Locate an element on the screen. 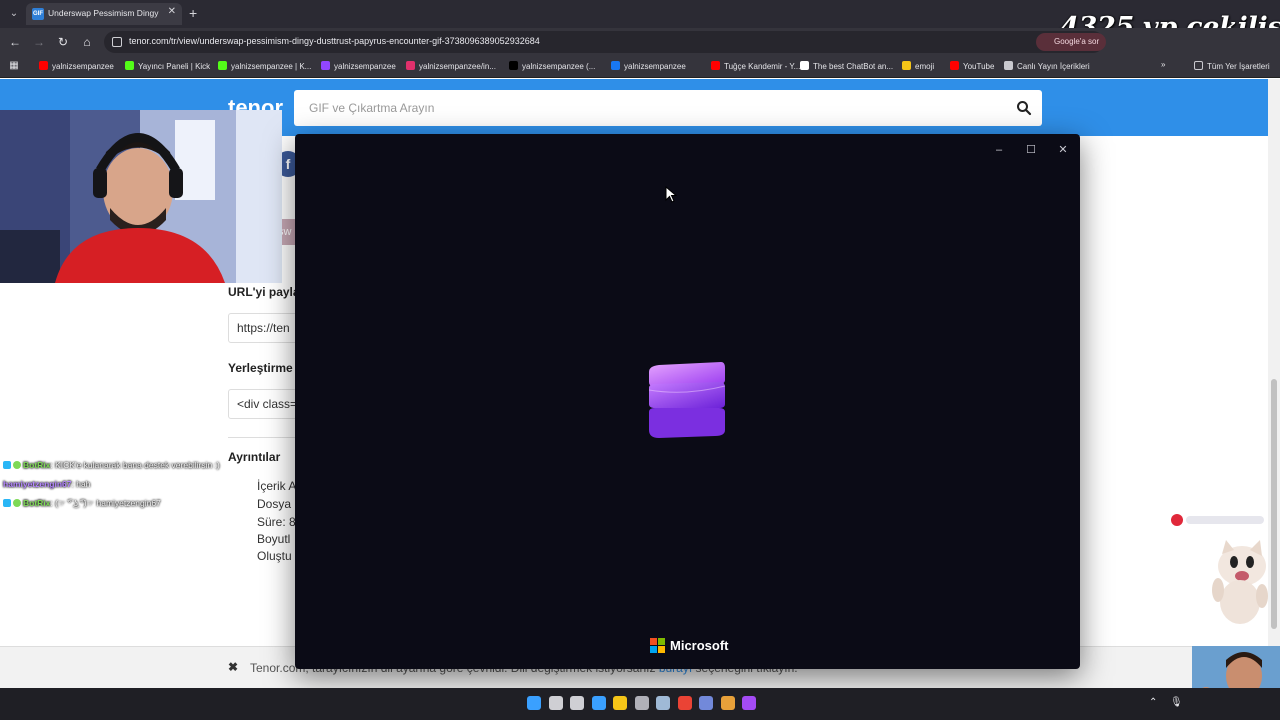 Image resolution: width=1280 pixels, height=720 pixels. twitch-icon is located at coordinates (325, 65).